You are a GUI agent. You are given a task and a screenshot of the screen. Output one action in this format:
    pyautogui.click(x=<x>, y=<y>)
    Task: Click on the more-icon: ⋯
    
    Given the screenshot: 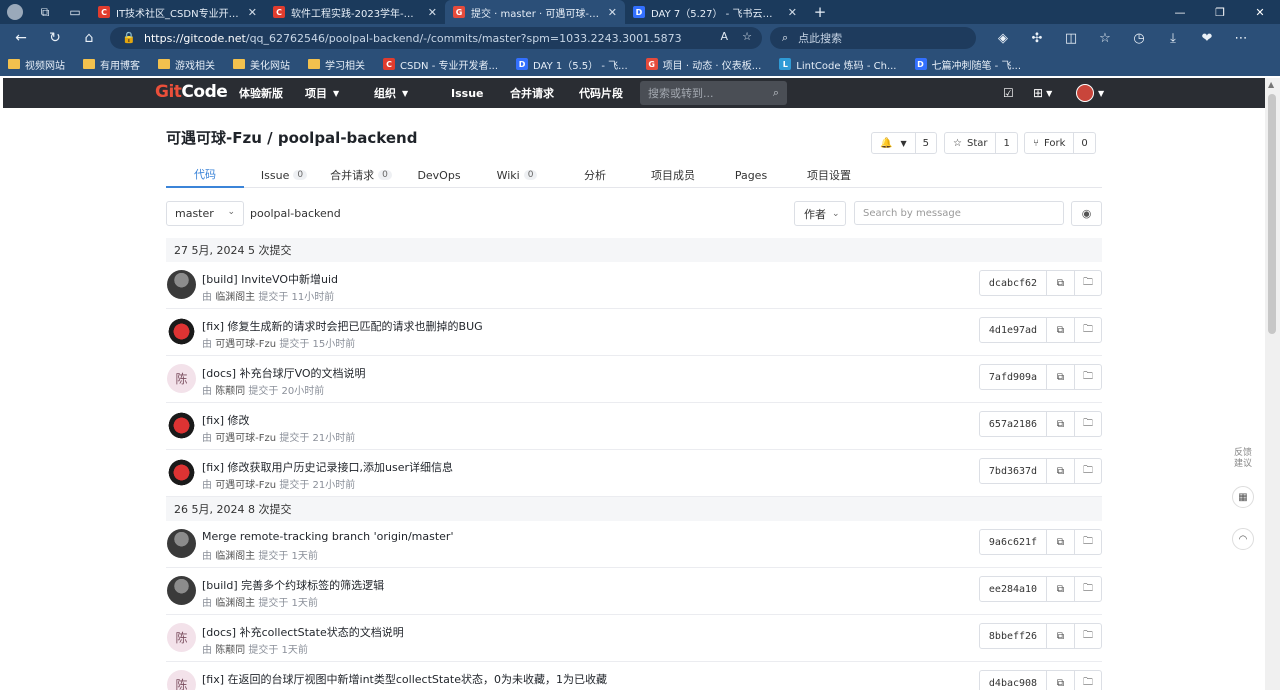 What is the action you would take?
    pyautogui.click(x=1241, y=38)
    